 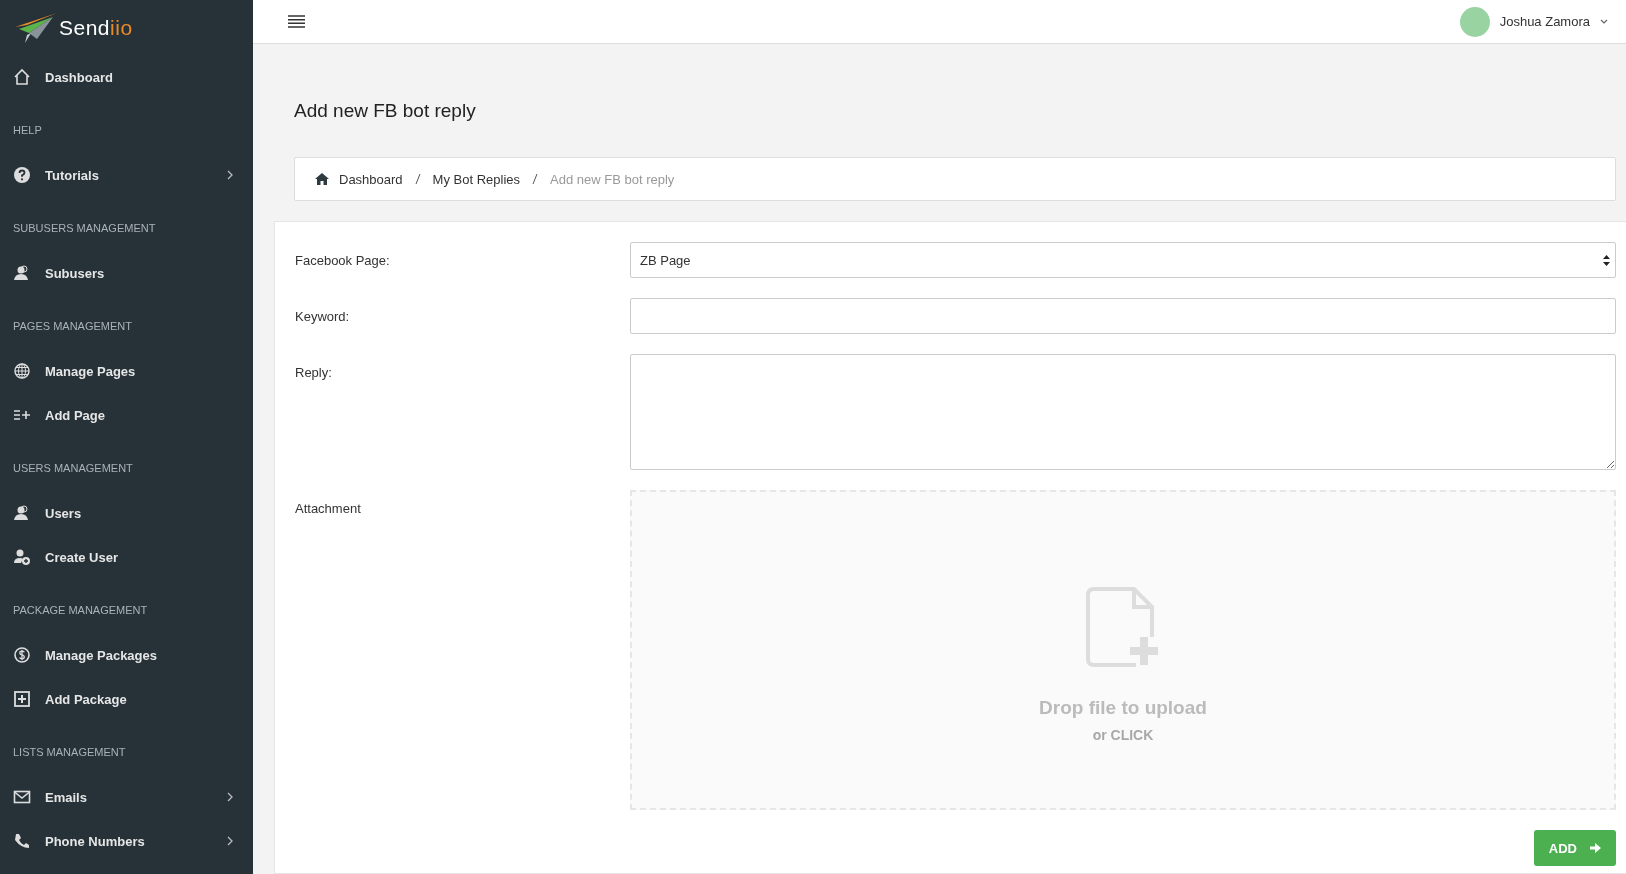 What do you see at coordinates (126, 797) in the screenshot?
I see `sidebar-item: Emails` at bounding box center [126, 797].